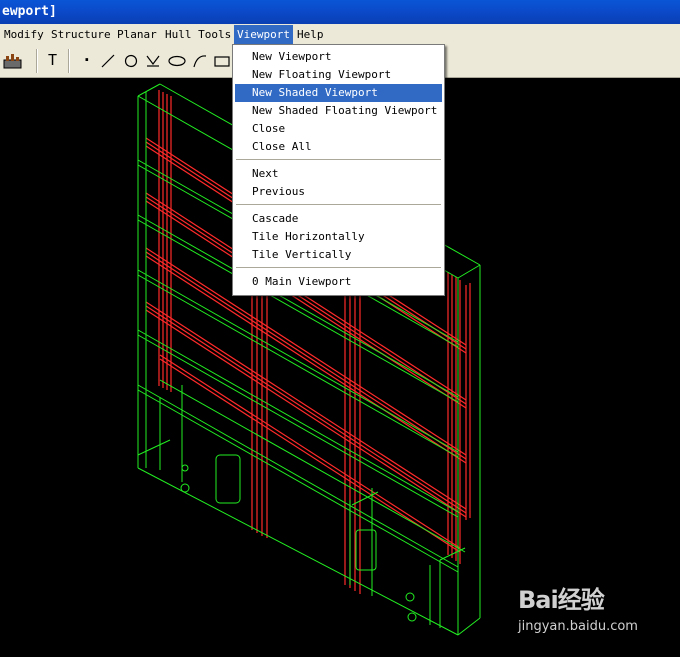  I want to click on title-bar: ewport], so click(340, 12).